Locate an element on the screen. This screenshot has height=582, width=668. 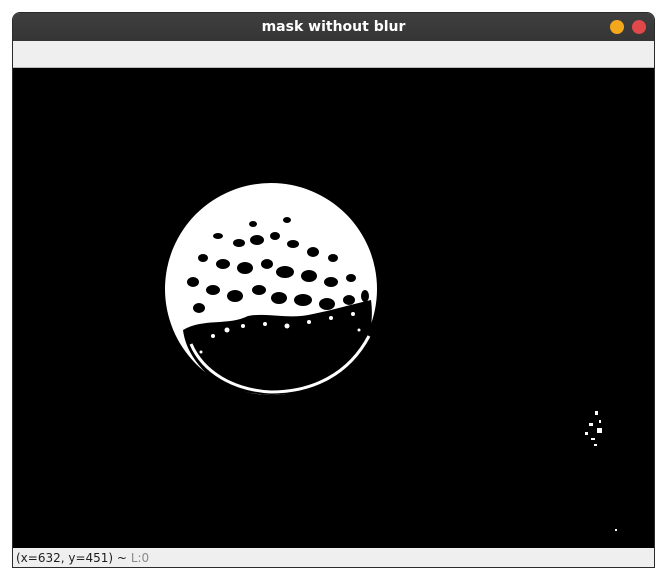
close-button is located at coordinates (639, 27).